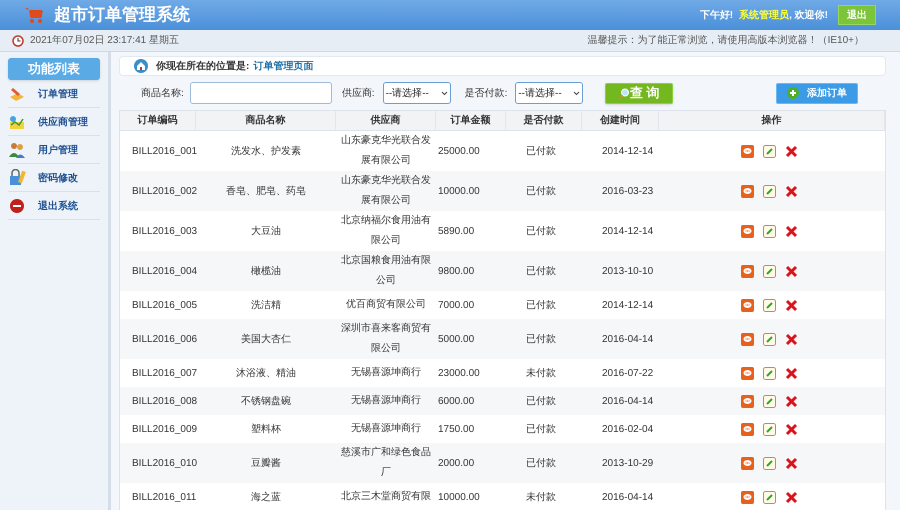  Describe the element at coordinates (386, 339) in the screenshot. I see `table-cell-text: 深圳市喜来客商贸有限公司` at that location.